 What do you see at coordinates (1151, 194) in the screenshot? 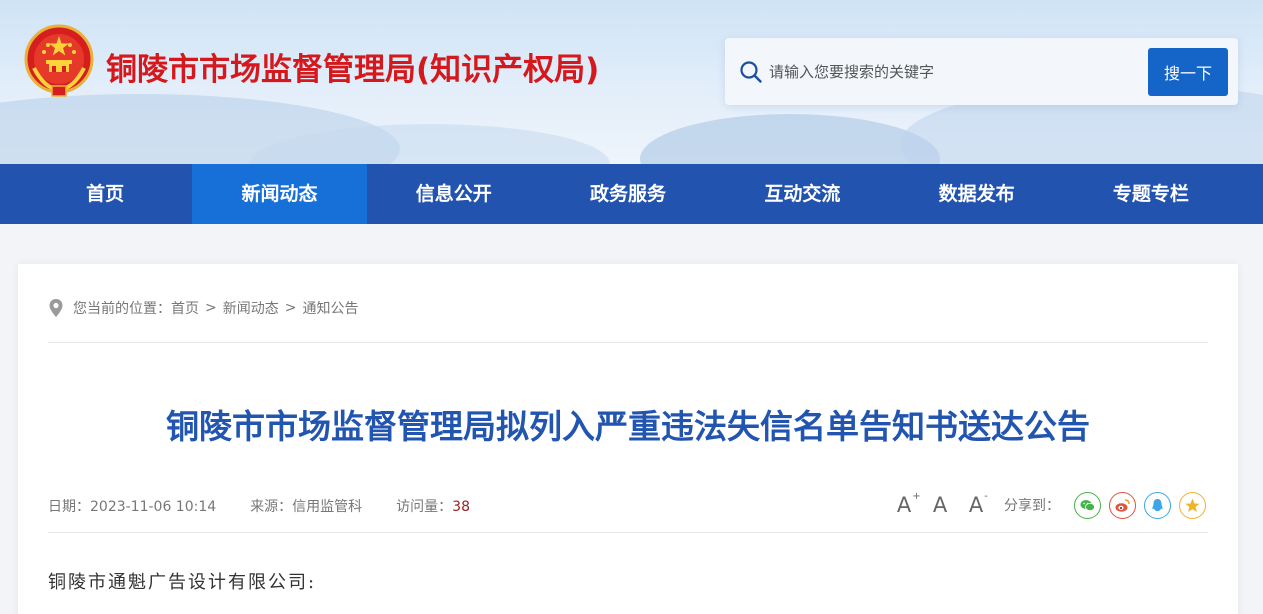
I see `nav-item-special-topics: 专题专栏` at bounding box center [1151, 194].